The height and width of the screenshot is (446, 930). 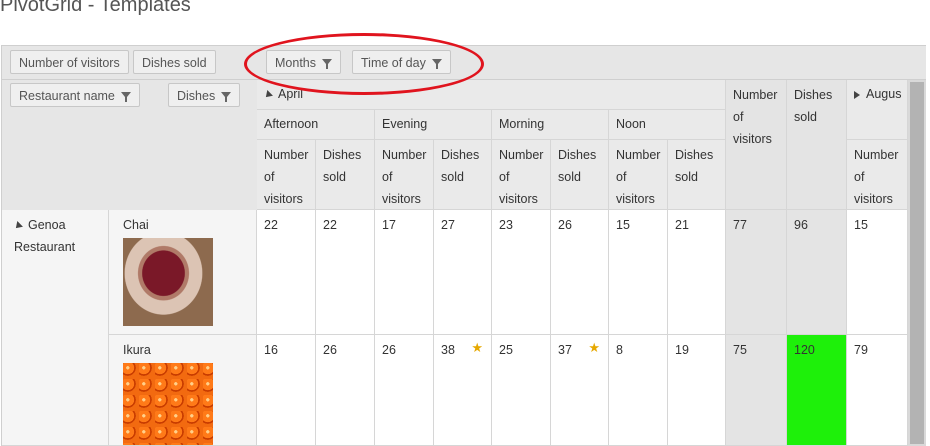 What do you see at coordinates (817, 390) in the screenshot?
I see `total-cell-highlighted: 120` at bounding box center [817, 390].